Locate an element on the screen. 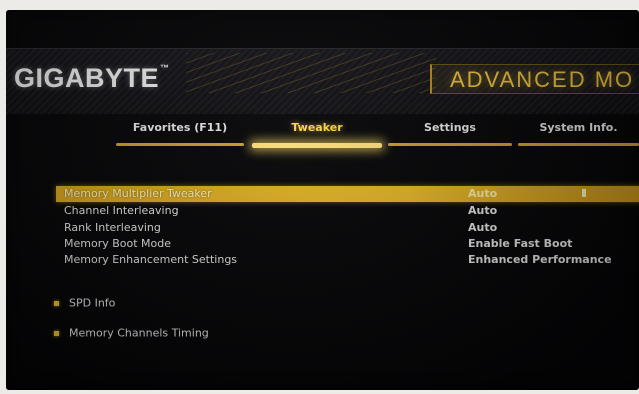  tab-tweaker: Tweaker is located at coordinates (317, 134).